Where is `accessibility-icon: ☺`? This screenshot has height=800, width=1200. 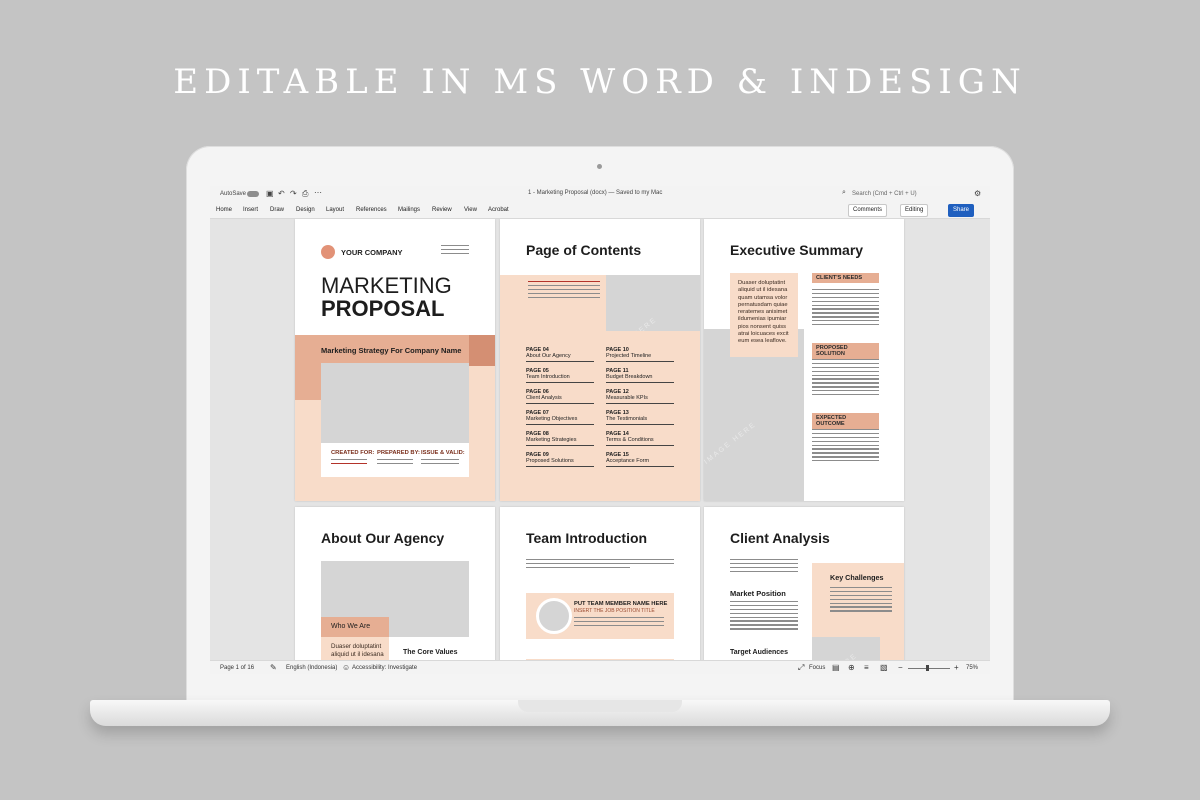 accessibility-icon: ☺ is located at coordinates (346, 667).